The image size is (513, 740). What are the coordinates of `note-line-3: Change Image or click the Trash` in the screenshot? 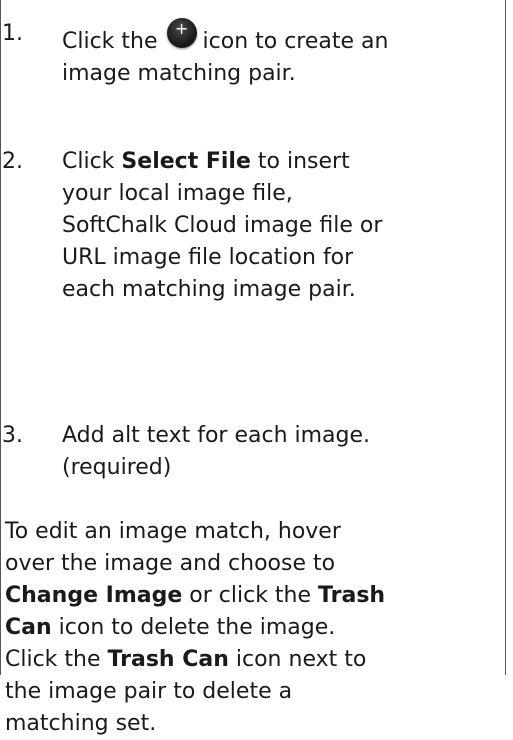 It's located at (252, 596).